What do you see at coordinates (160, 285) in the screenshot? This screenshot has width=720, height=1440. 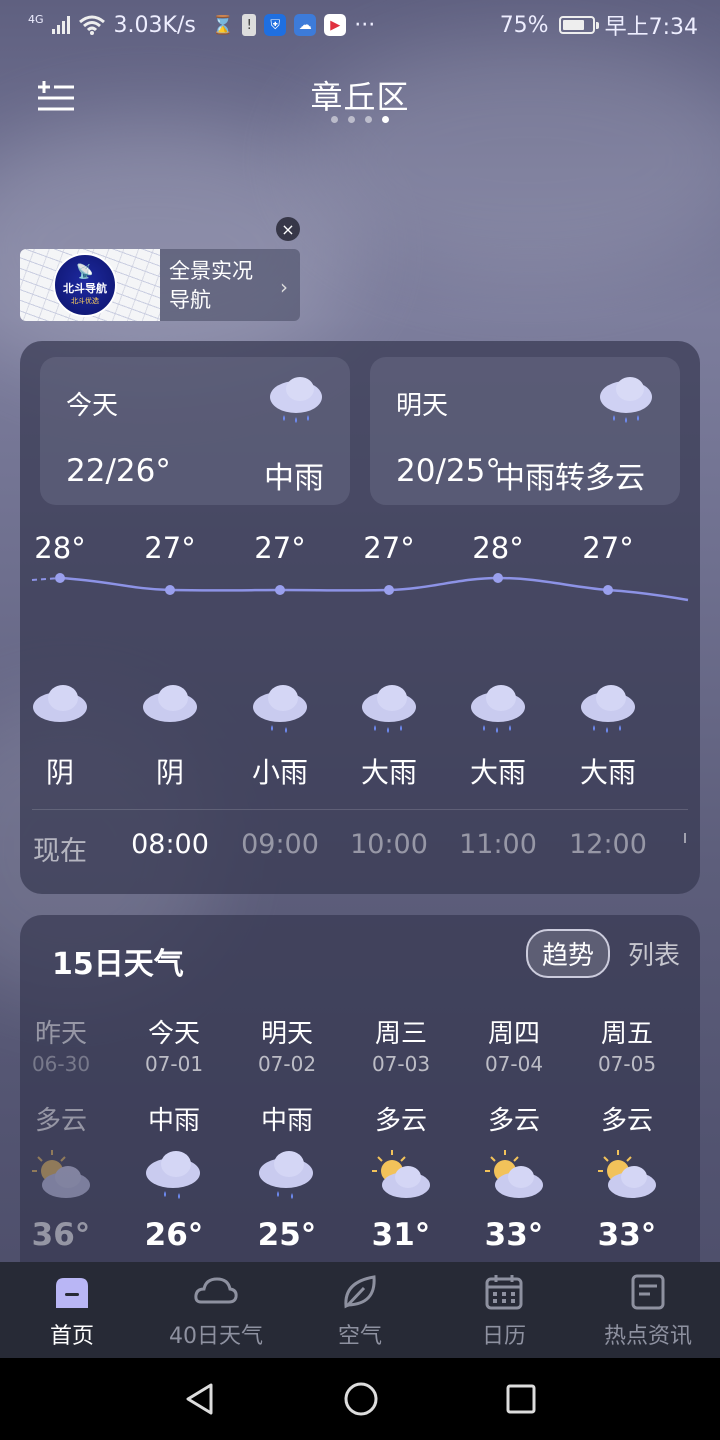 I see `ad-banner: 📡 北斗导航 北斗优选 全景实况 导航 ›` at bounding box center [160, 285].